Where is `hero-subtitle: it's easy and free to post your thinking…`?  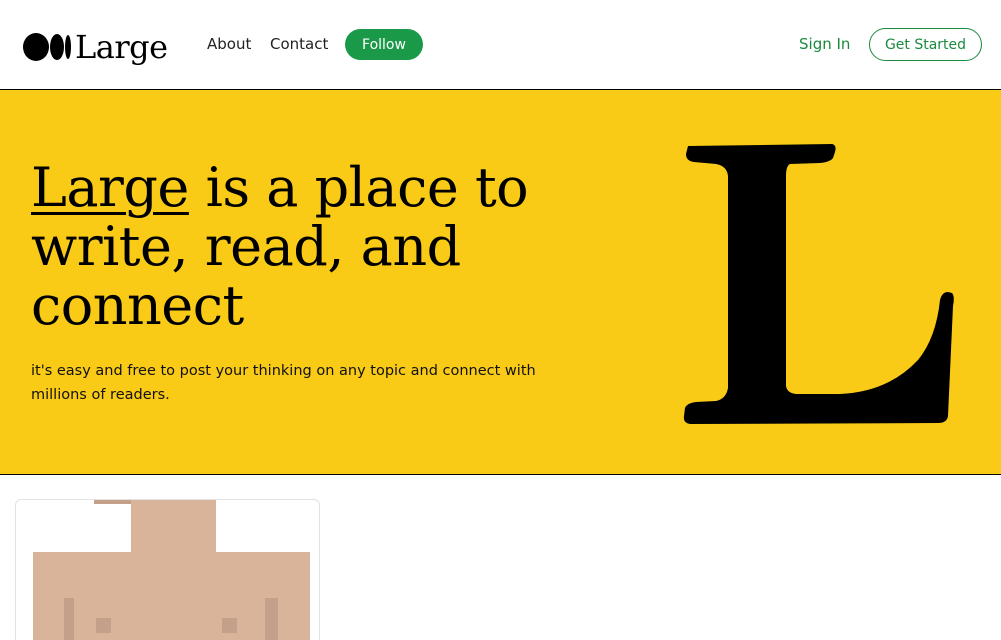 hero-subtitle: it's easy and free to post your thinking… is located at coordinates (283, 383).